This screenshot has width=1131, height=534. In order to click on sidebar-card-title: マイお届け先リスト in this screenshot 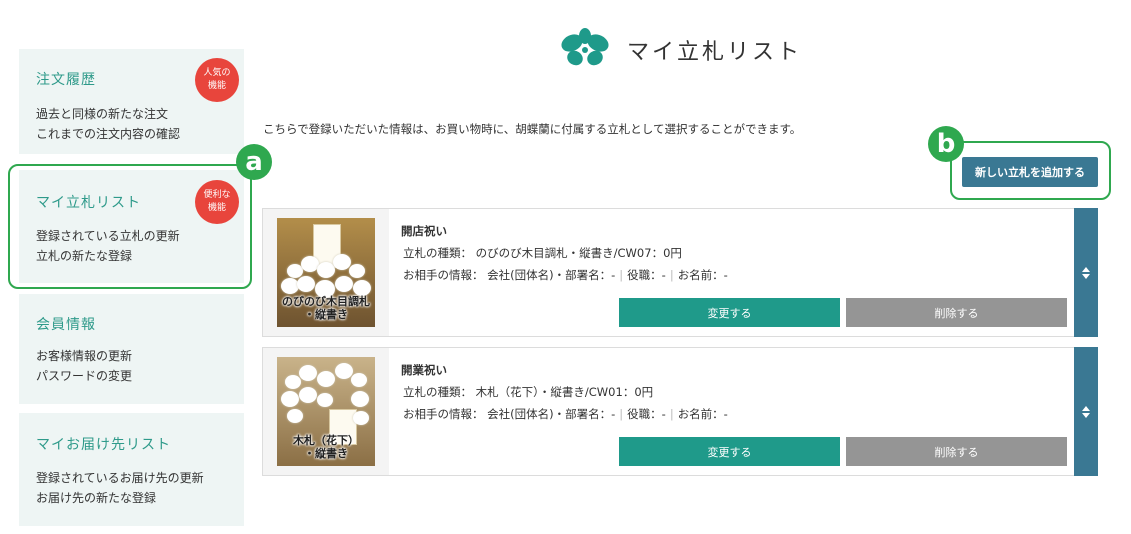, I will do `click(103, 445)`.